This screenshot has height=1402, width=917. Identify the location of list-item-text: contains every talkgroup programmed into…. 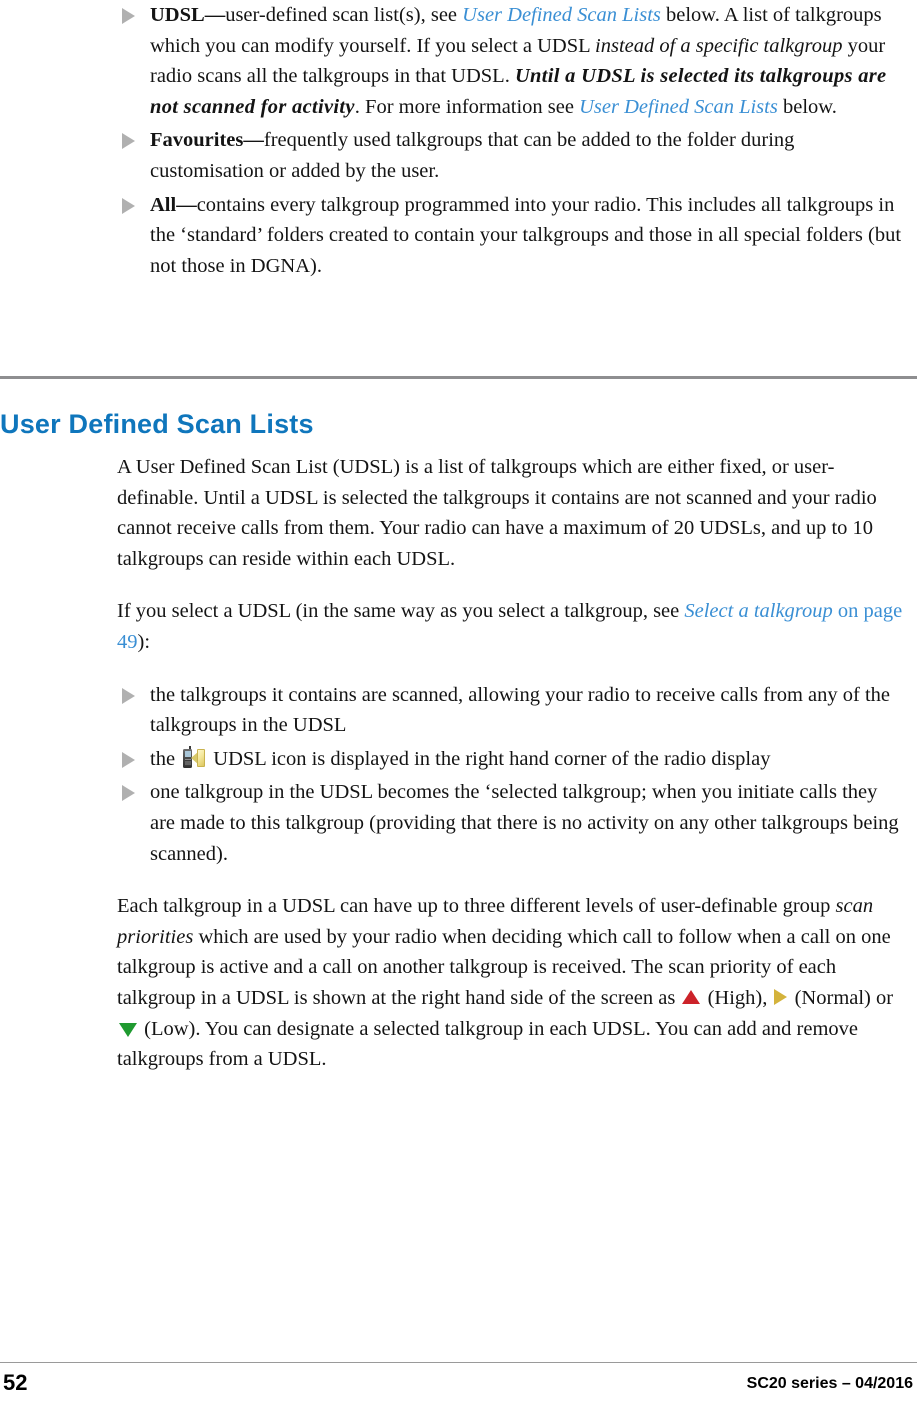
(526, 235).